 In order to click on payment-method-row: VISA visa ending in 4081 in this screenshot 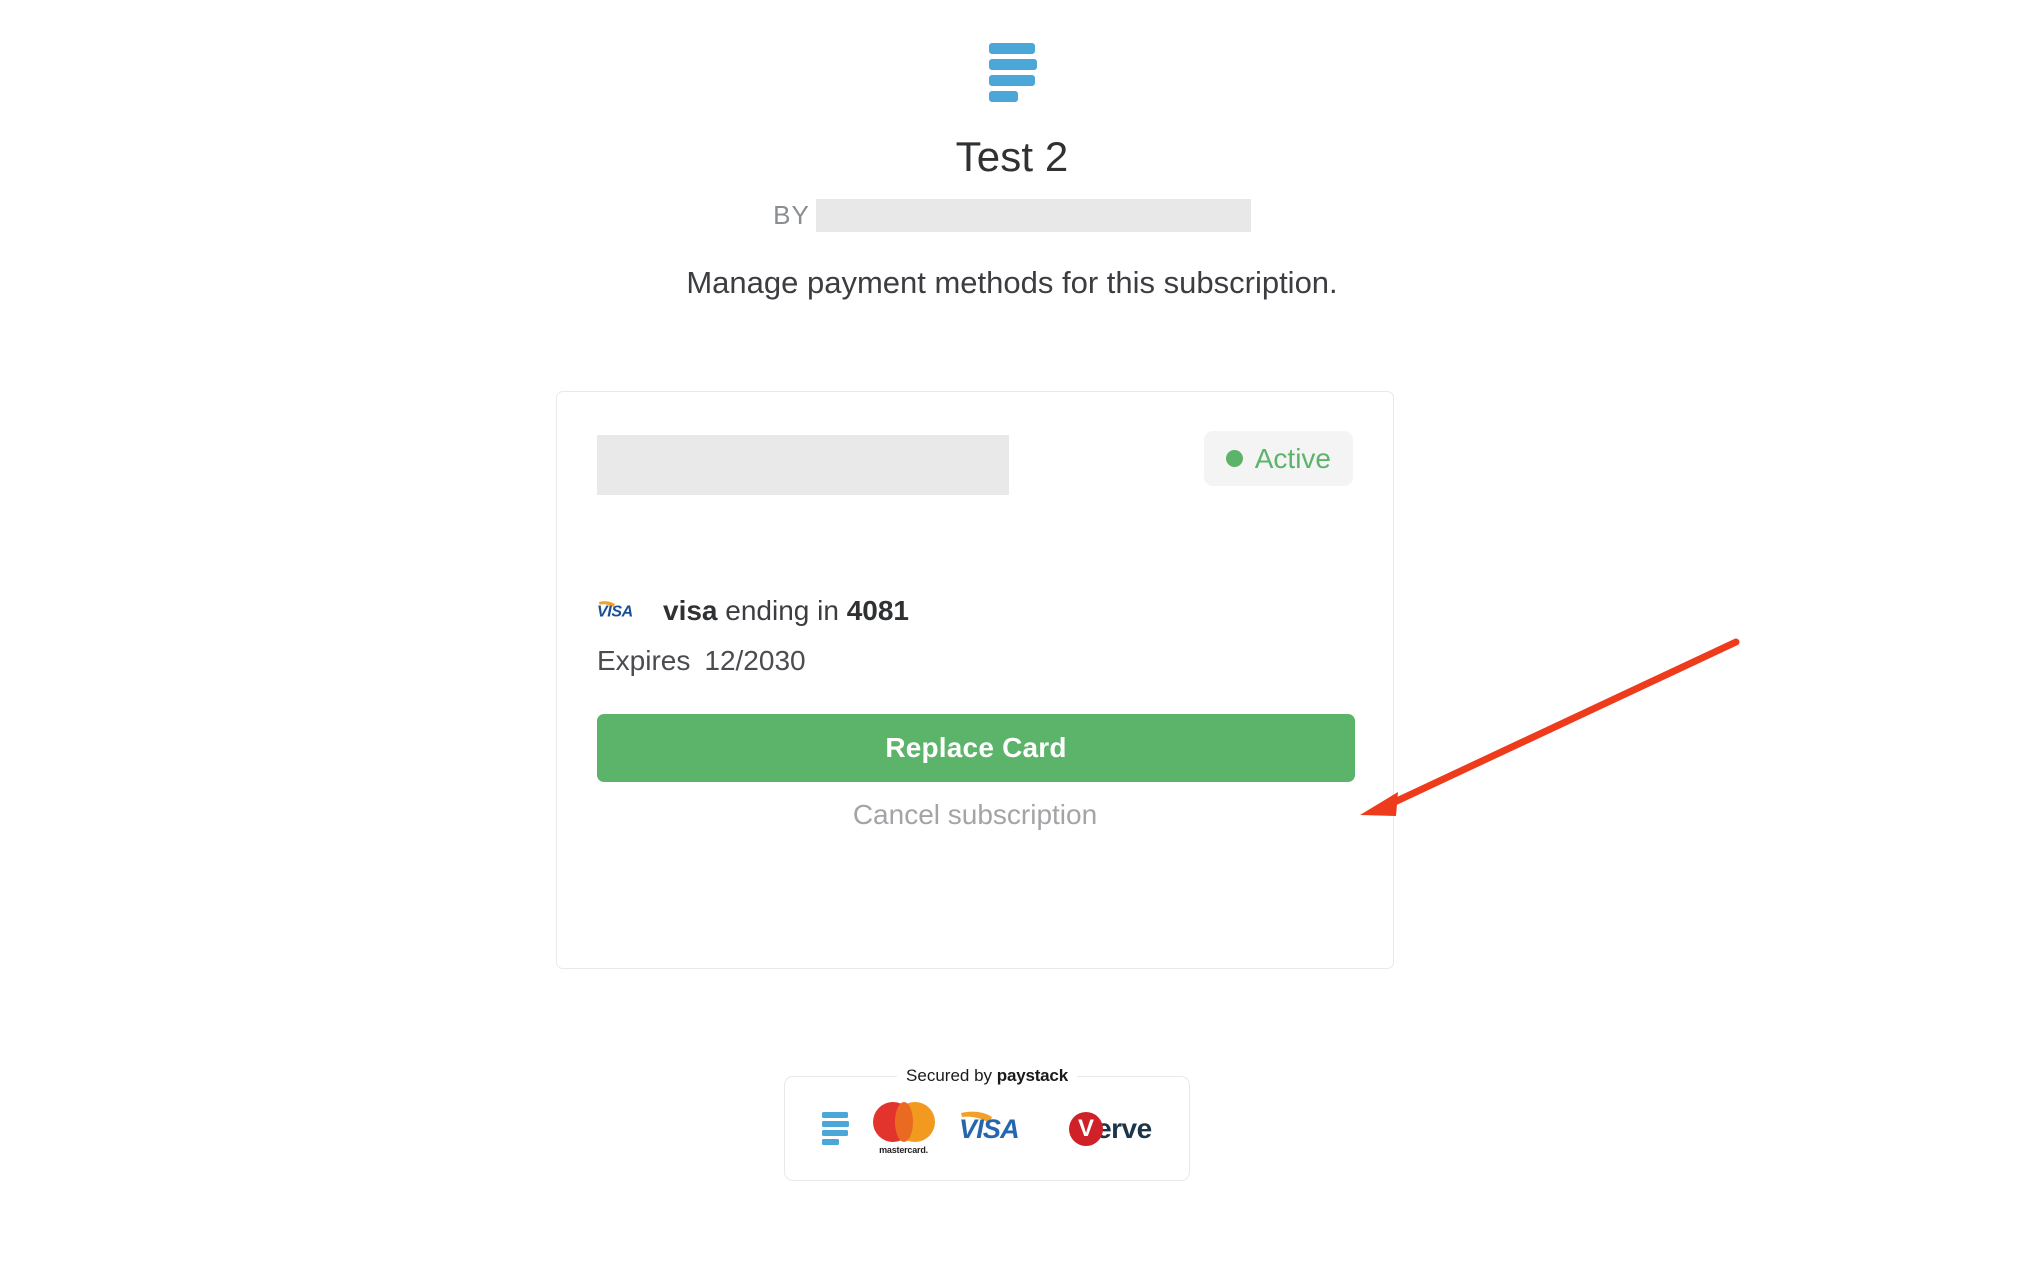, I will do `click(753, 611)`.